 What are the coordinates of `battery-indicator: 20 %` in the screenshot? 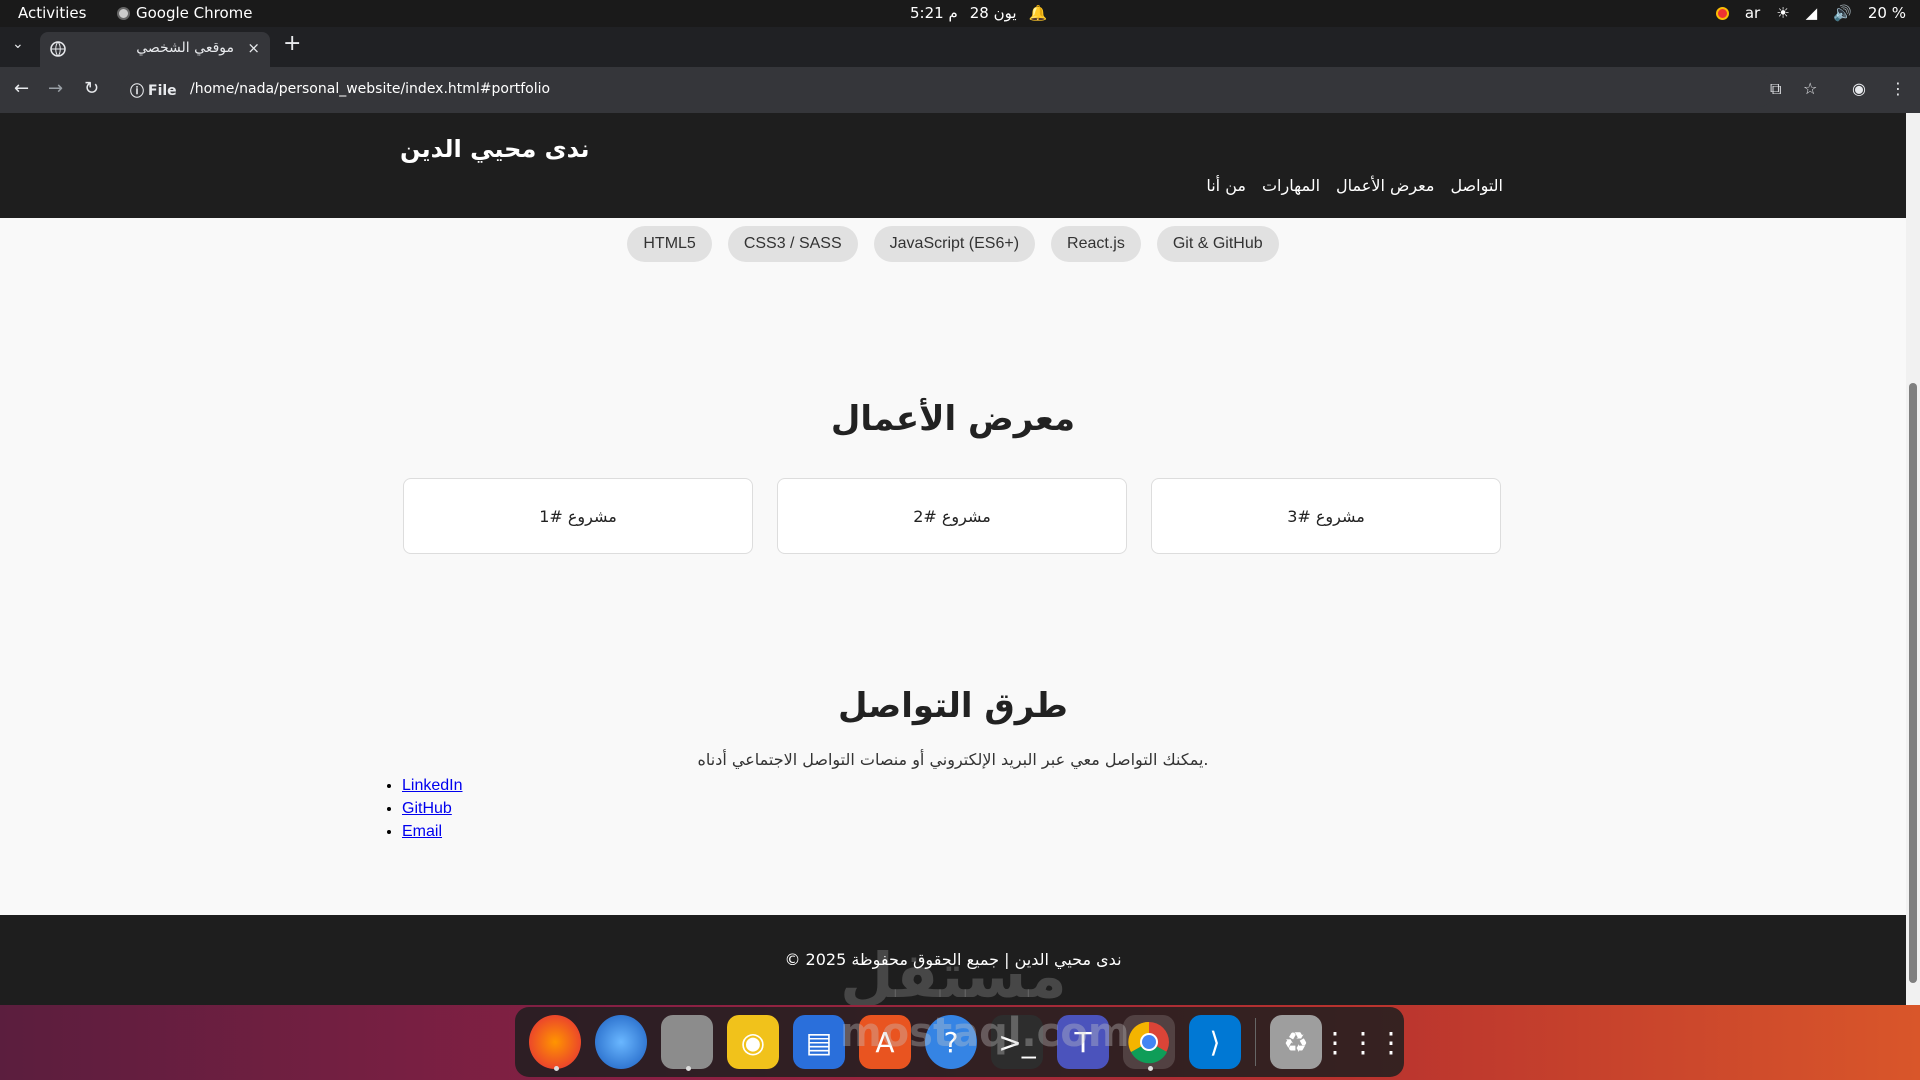 It's located at (1886, 13).